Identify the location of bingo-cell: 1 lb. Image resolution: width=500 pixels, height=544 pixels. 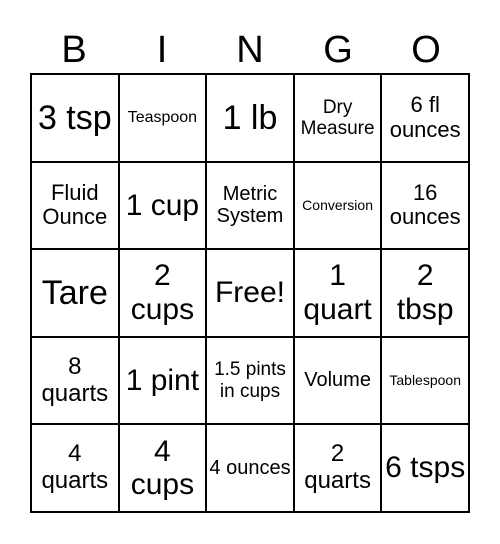
(250, 118).